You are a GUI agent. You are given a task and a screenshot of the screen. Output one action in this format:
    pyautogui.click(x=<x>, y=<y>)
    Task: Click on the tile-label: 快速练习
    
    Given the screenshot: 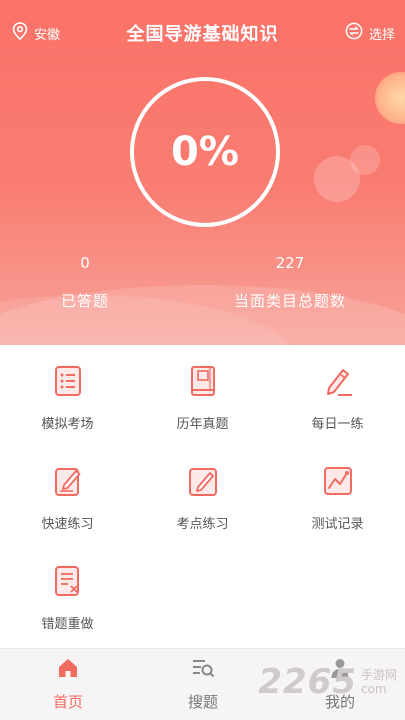 What is the action you would take?
    pyautogui.click(x=67, y=524)
    